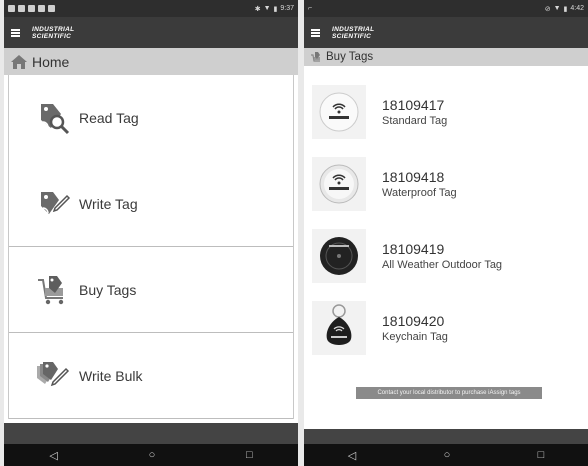 This screenshot has width=588, height=466. Describe the element at coordinates (339, 112) in the screenshot. I see `standard-tag-image` at that location.